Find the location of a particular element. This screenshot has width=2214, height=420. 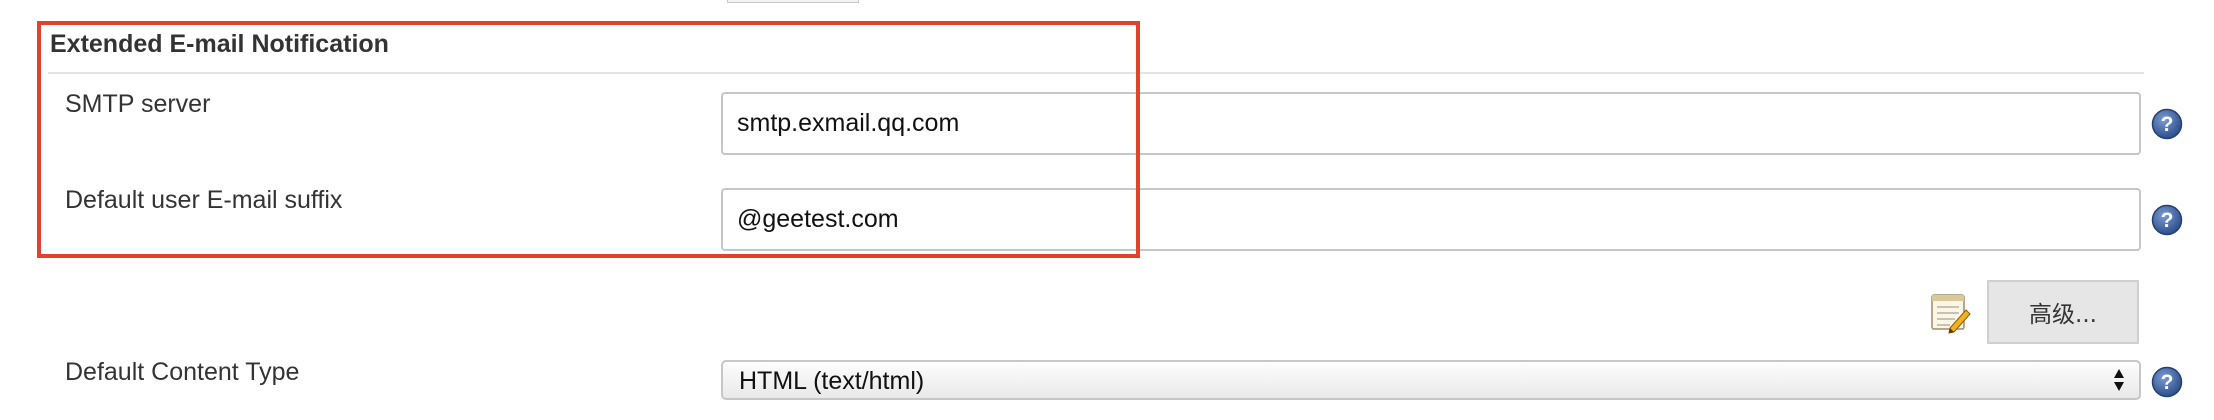

smtp-server-help-icon: ? is located at coordinates (2167, 124).